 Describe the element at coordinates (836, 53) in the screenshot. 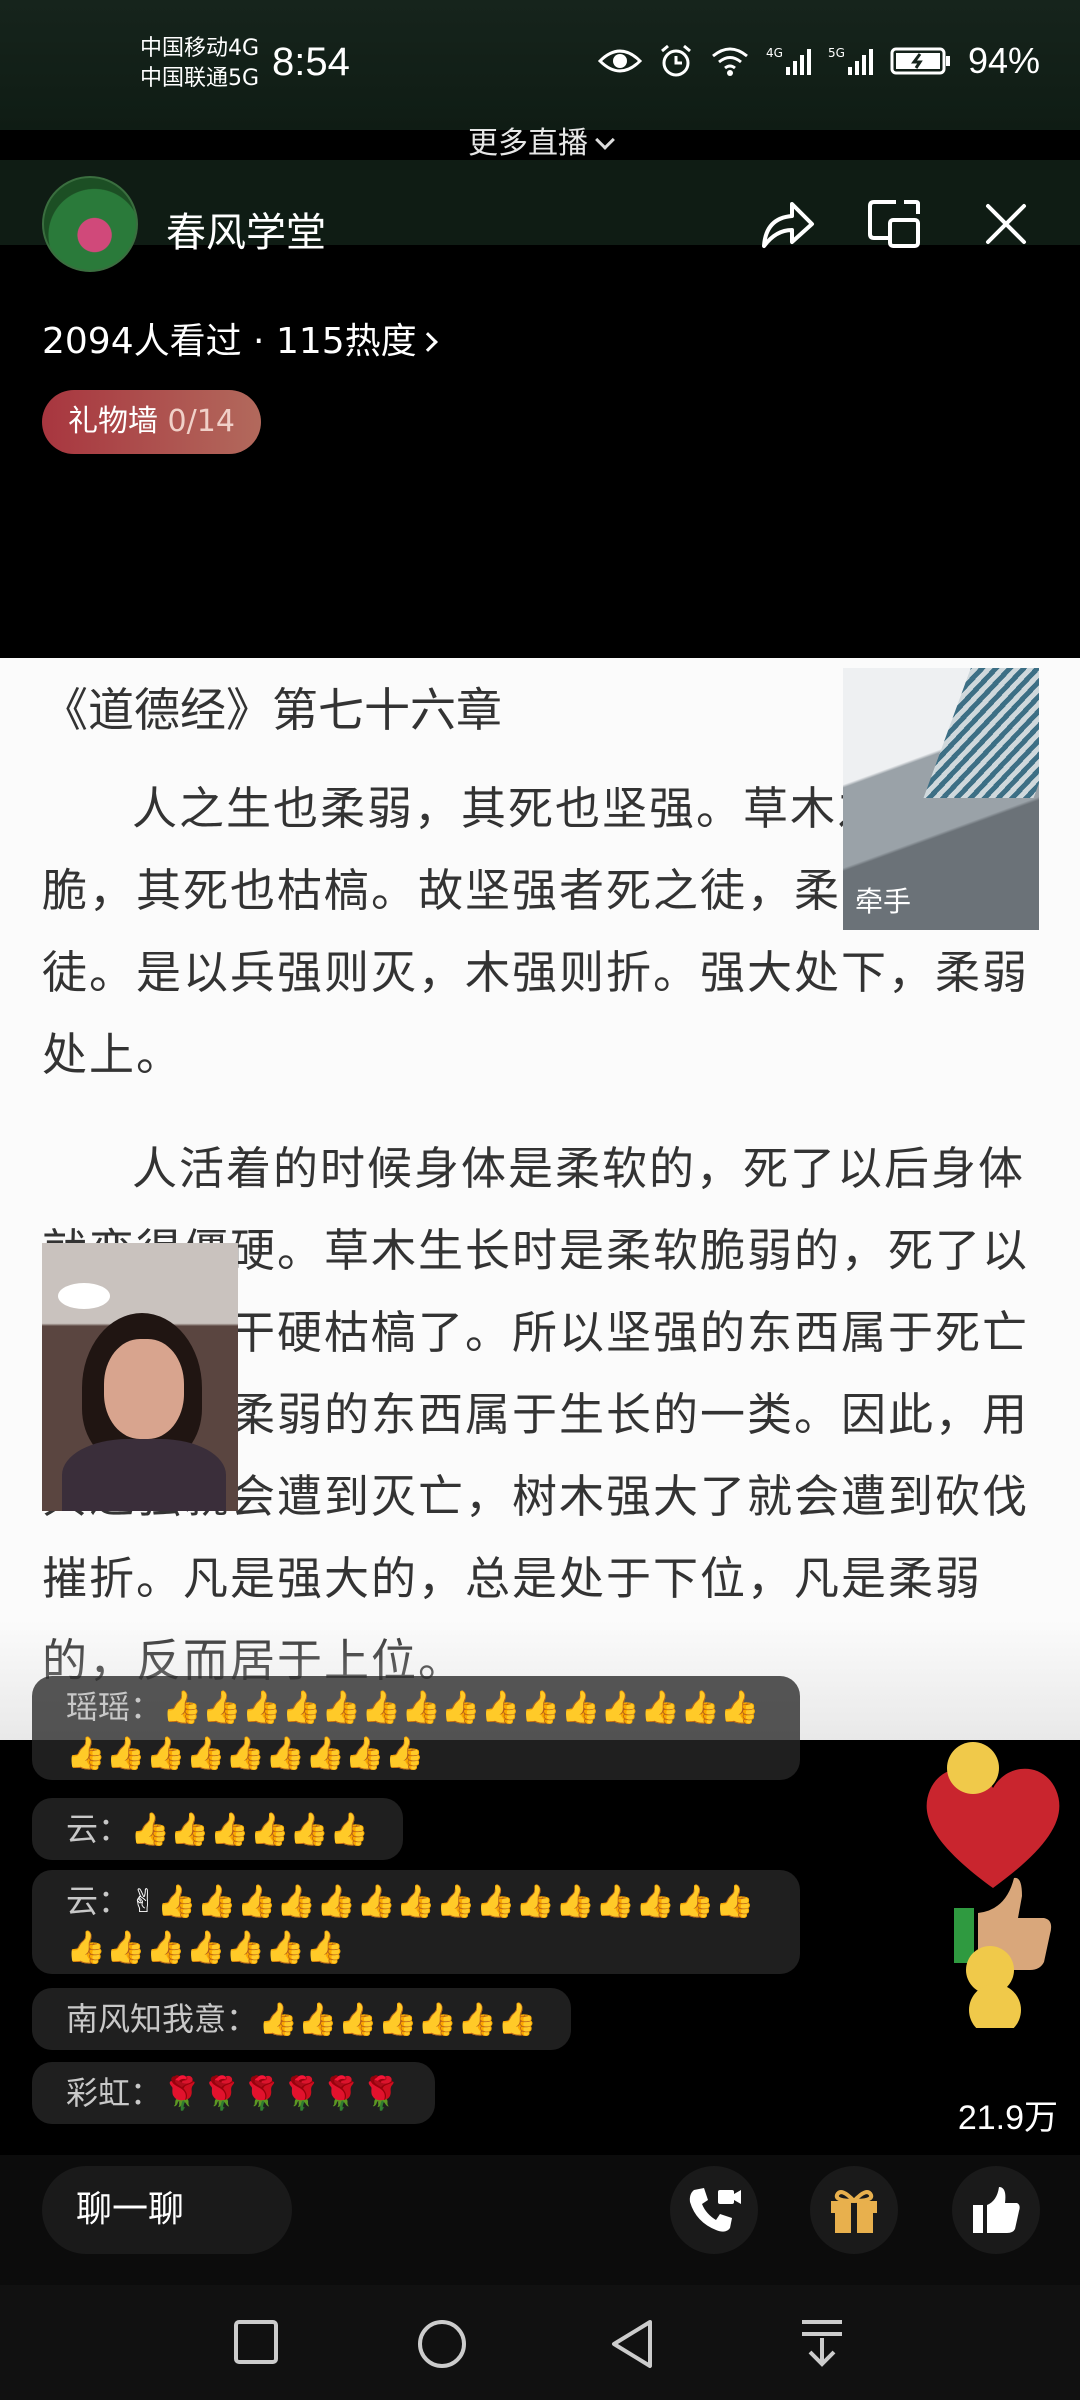

I see `svg-text: 5G` at that location.